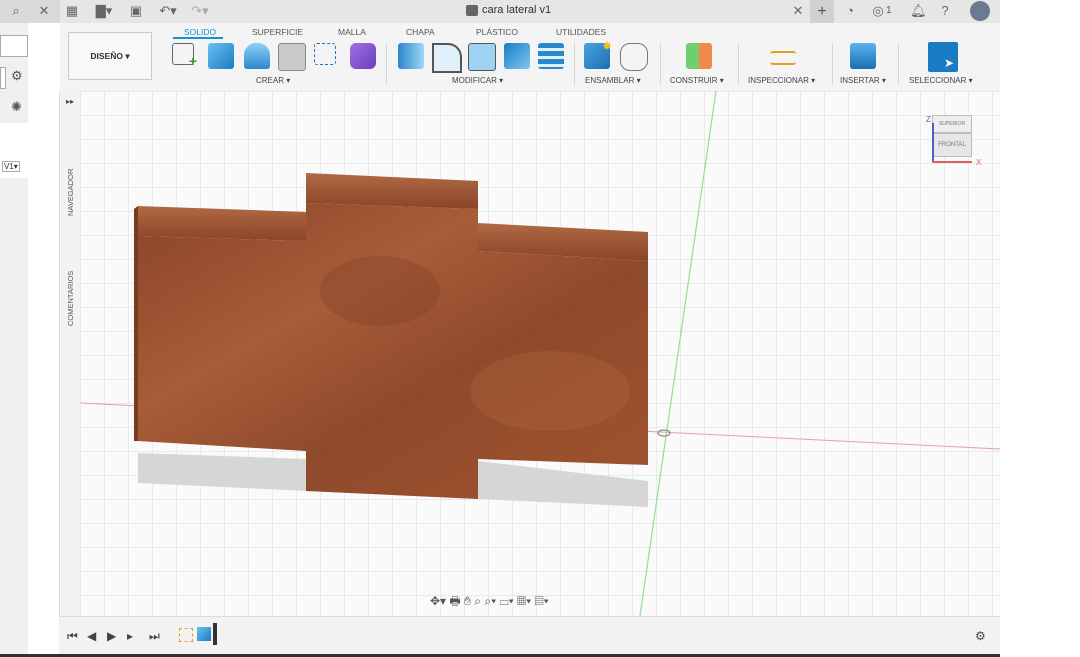 This screenshot has height=657, width=1080. What do you see at coordinates (16, 11) in the screenshot?
I see `search-icon: ⌕` at bounding box center [16, 11].